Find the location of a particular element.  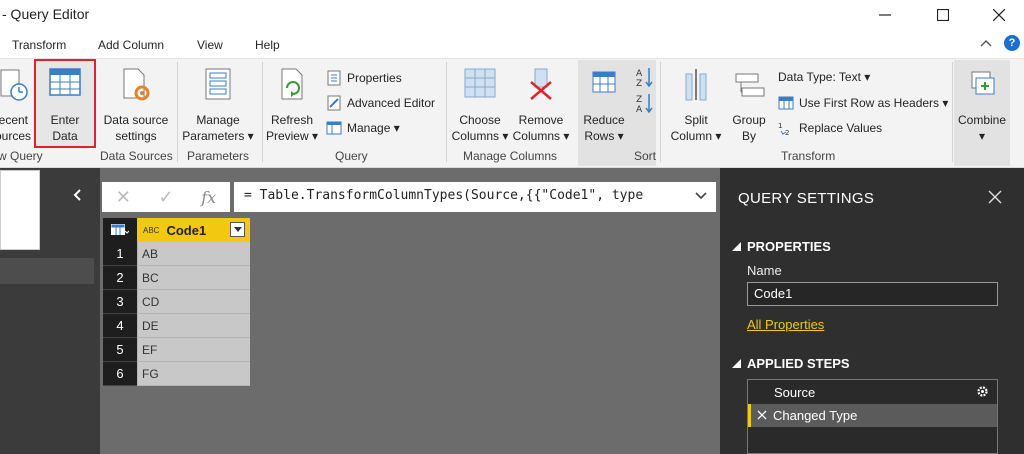

choose-columns-label: Choose Columns ▾ is located at coordinates (480, 128).